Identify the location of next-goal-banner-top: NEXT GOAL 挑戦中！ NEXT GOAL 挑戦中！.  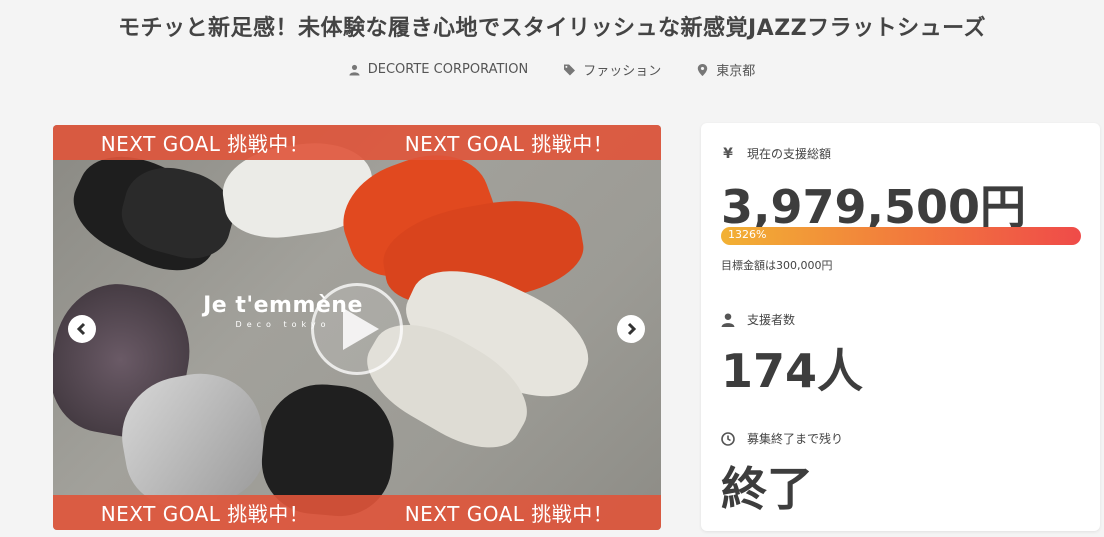
(357, 142).